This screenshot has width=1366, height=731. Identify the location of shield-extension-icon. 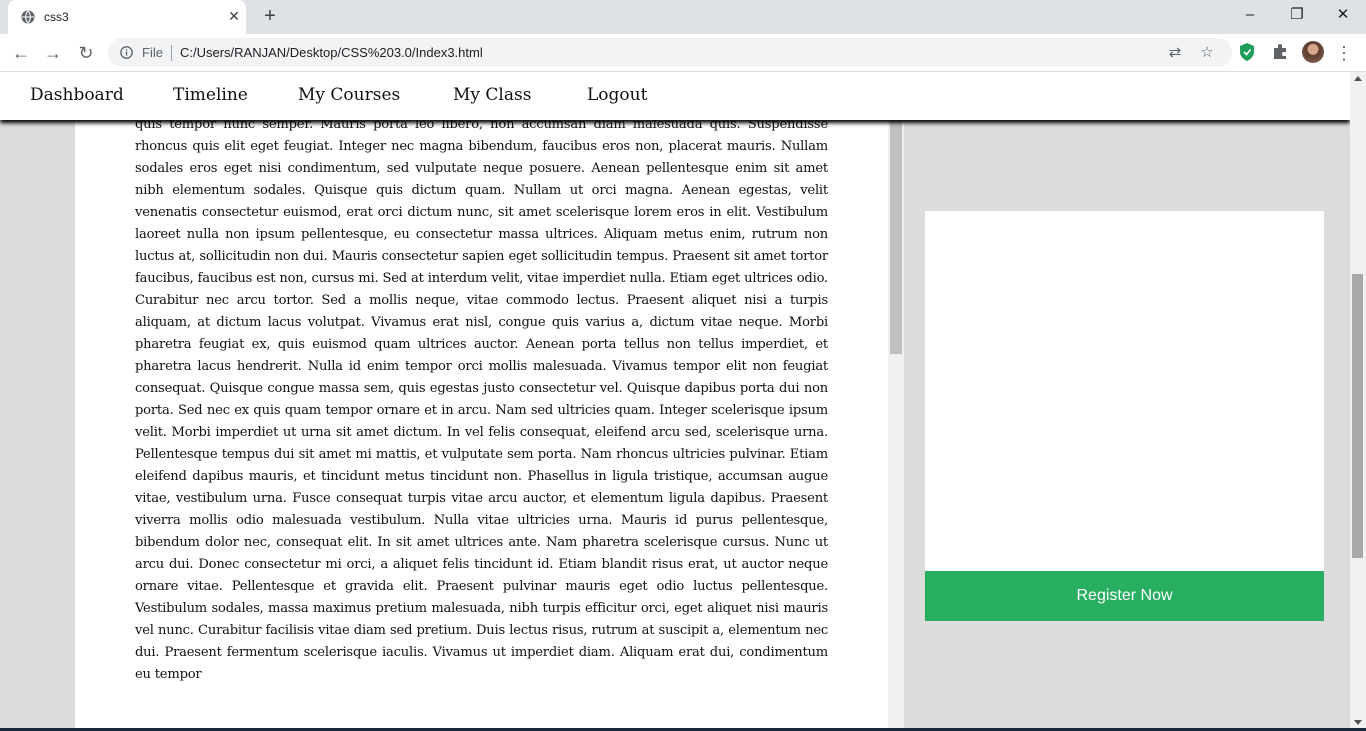
(1247, 52).